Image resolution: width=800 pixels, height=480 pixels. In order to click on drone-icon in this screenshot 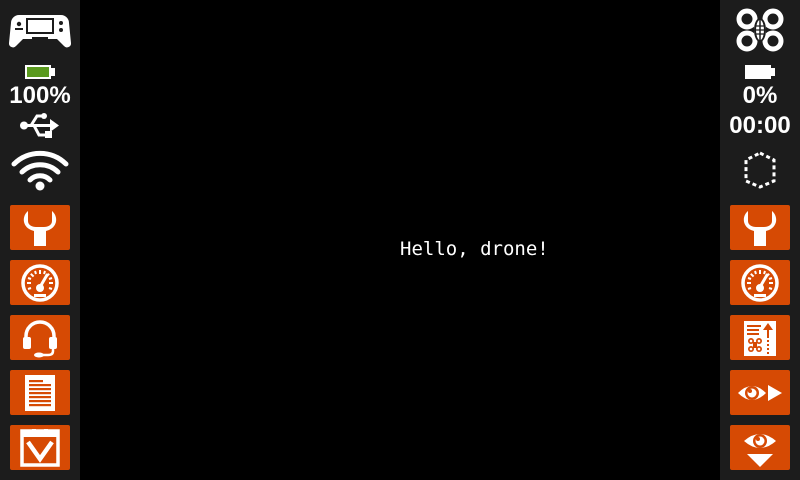, I will do `click(760, 30)`.